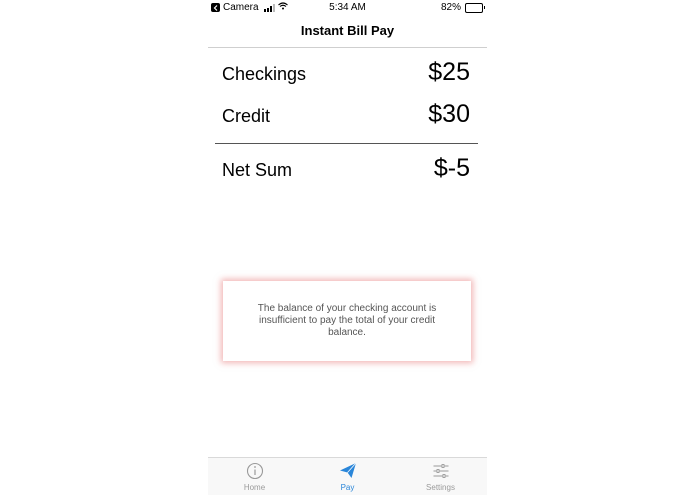  I want to click on tab-settings-label: Settings, so click(440, 487).